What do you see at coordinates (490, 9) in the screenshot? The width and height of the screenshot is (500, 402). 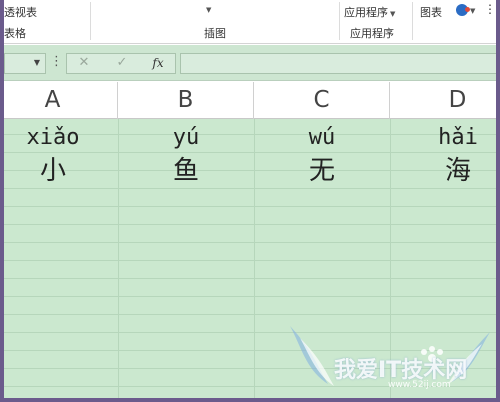 I see `ribbon-more-icon: ⋮` at bounding box center [490, 9].